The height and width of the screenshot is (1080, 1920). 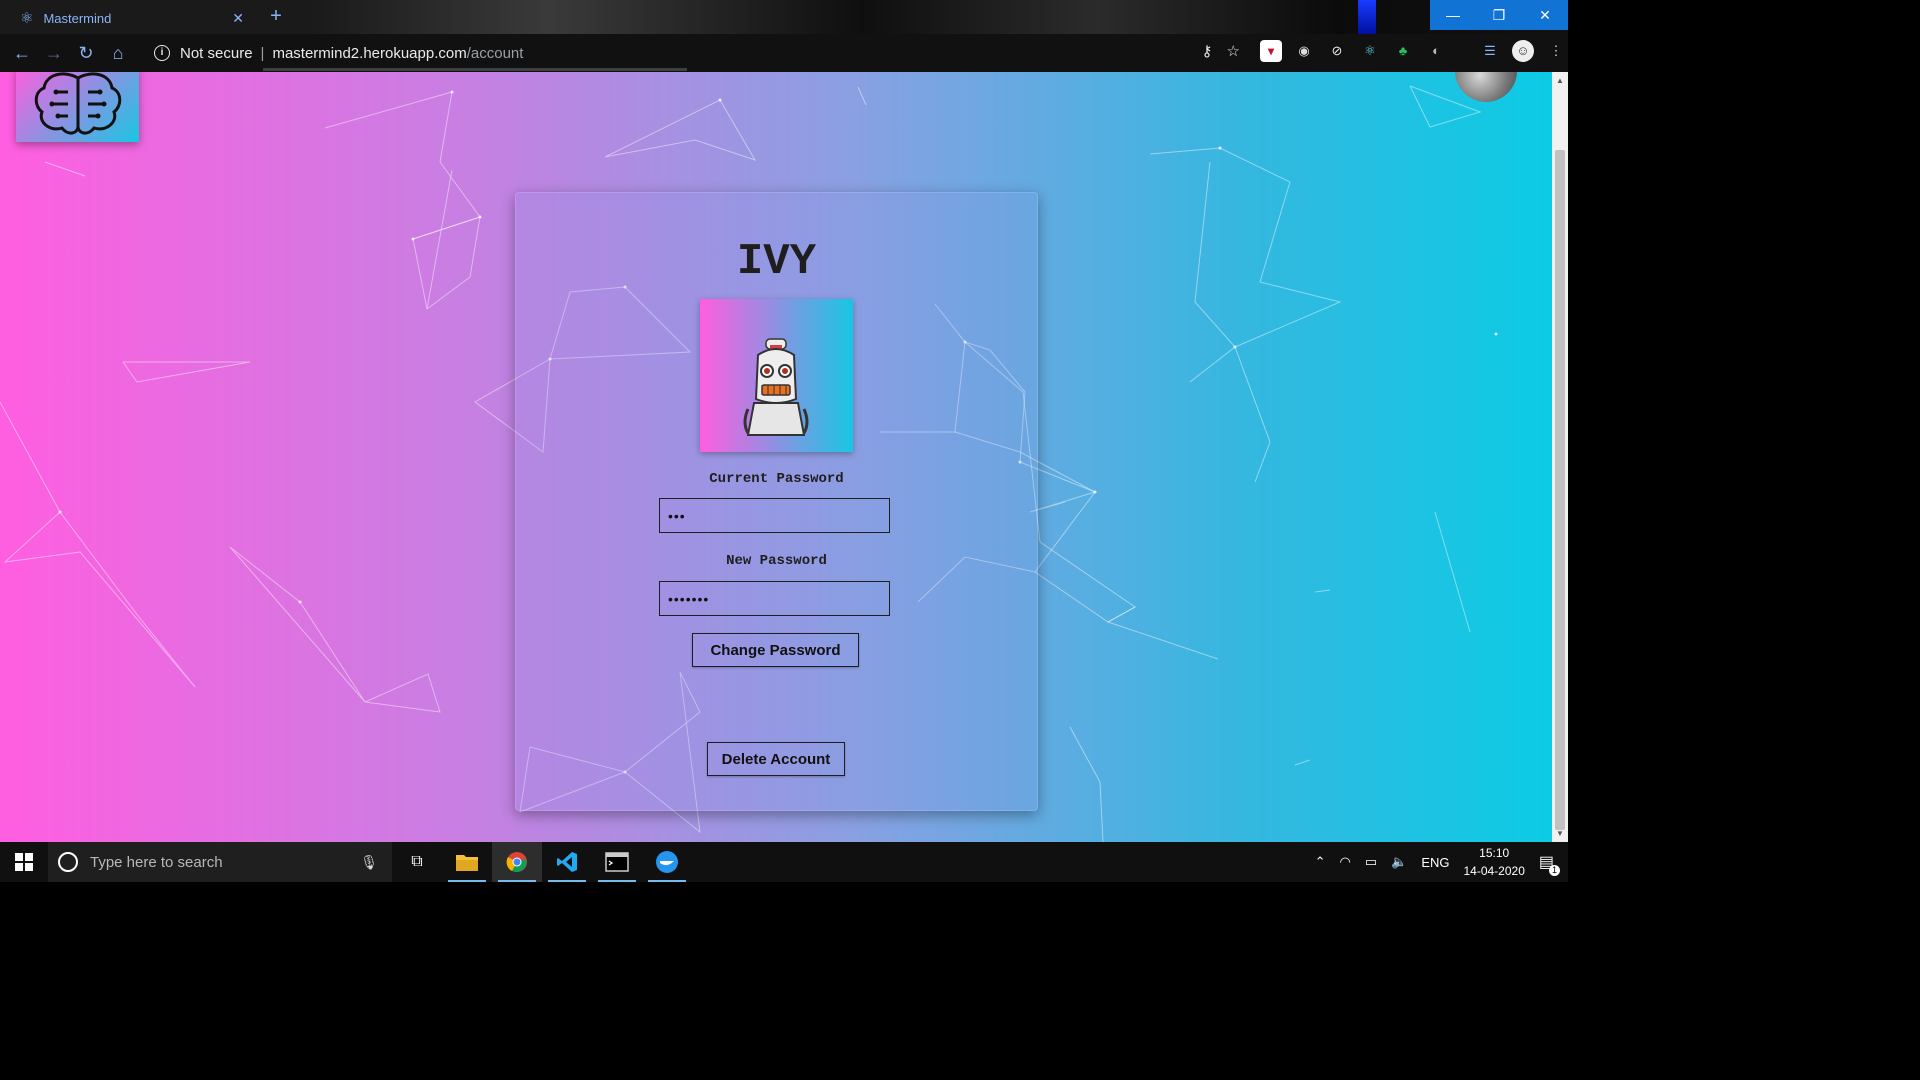 What do you see at coordinates (1344, 862) in the screenshot?
I see `wifi-icon: ◠` at bounding box center [1344, 862].